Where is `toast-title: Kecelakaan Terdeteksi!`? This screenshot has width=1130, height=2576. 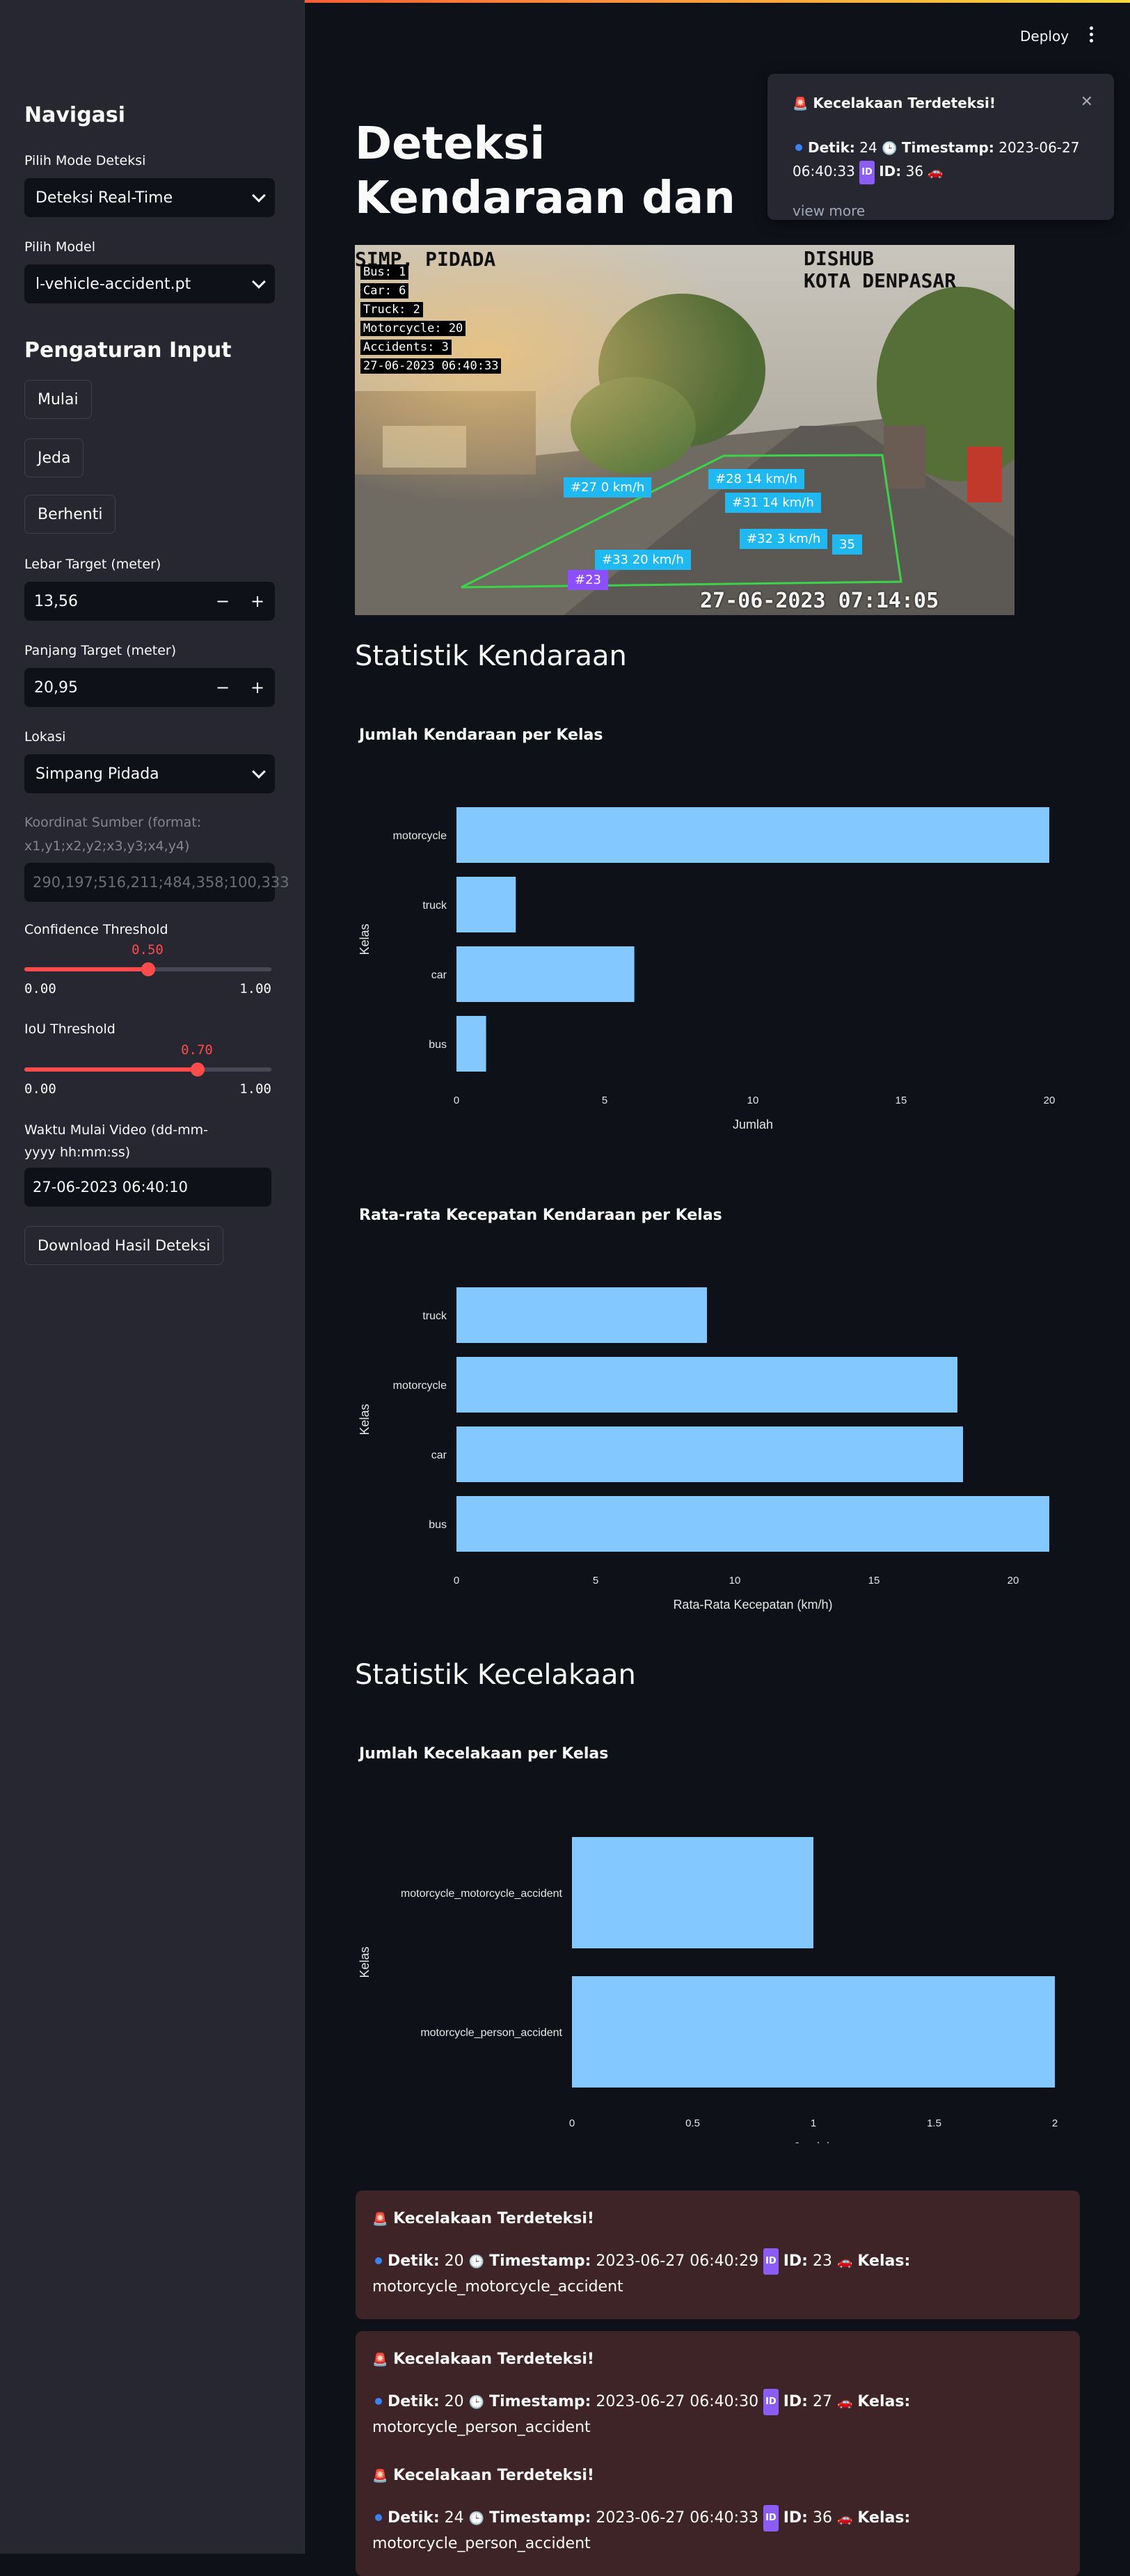
toast-title: Kecelakaan Terdeteksi! is located at coordinates (904, 103).